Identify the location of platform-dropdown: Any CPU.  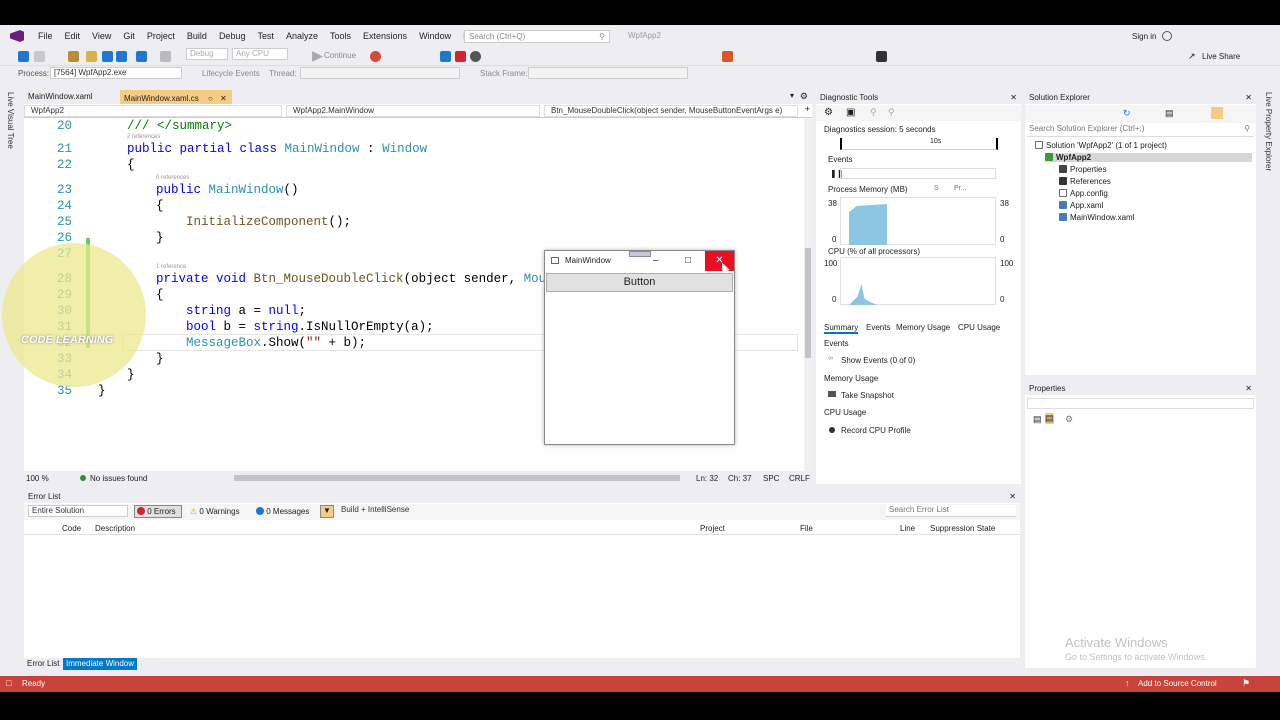
(260, 54).